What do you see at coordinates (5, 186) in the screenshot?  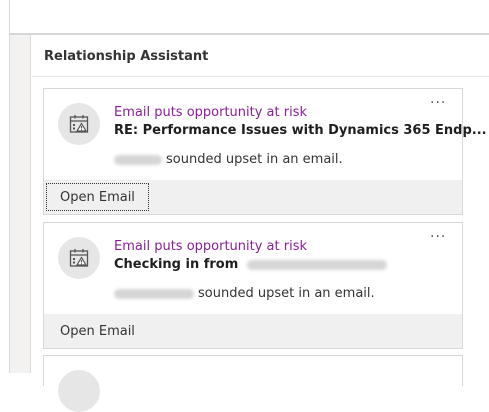 I see `left-divider` at bounding box center [5, 186].